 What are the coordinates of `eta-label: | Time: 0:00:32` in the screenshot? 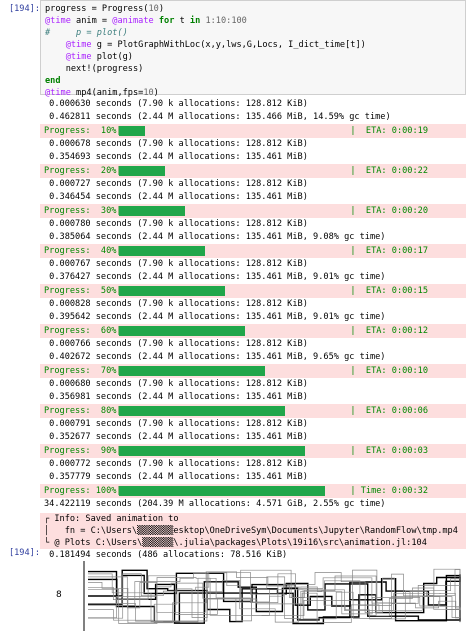 It's located at (389, 491).